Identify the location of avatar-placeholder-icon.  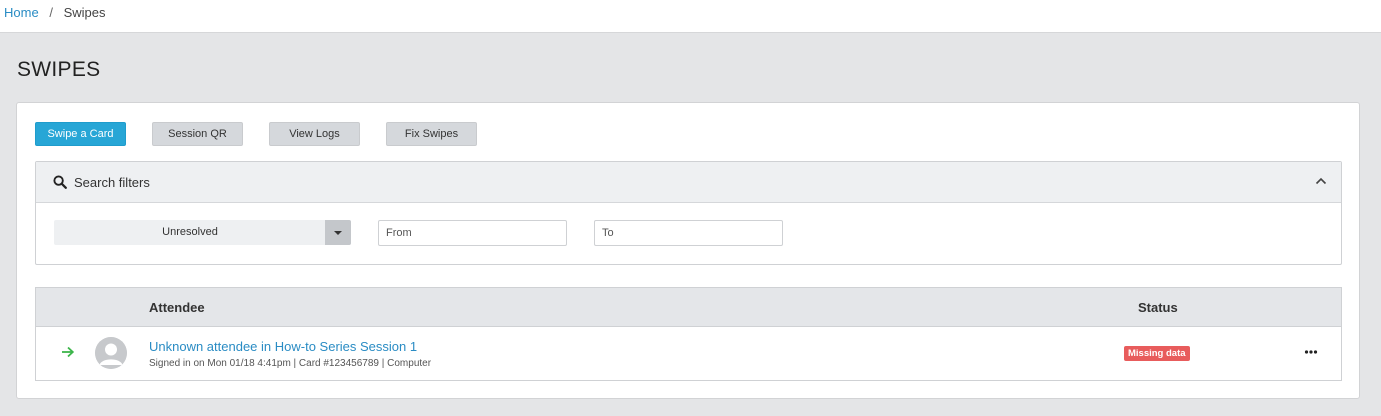
(111, 353).